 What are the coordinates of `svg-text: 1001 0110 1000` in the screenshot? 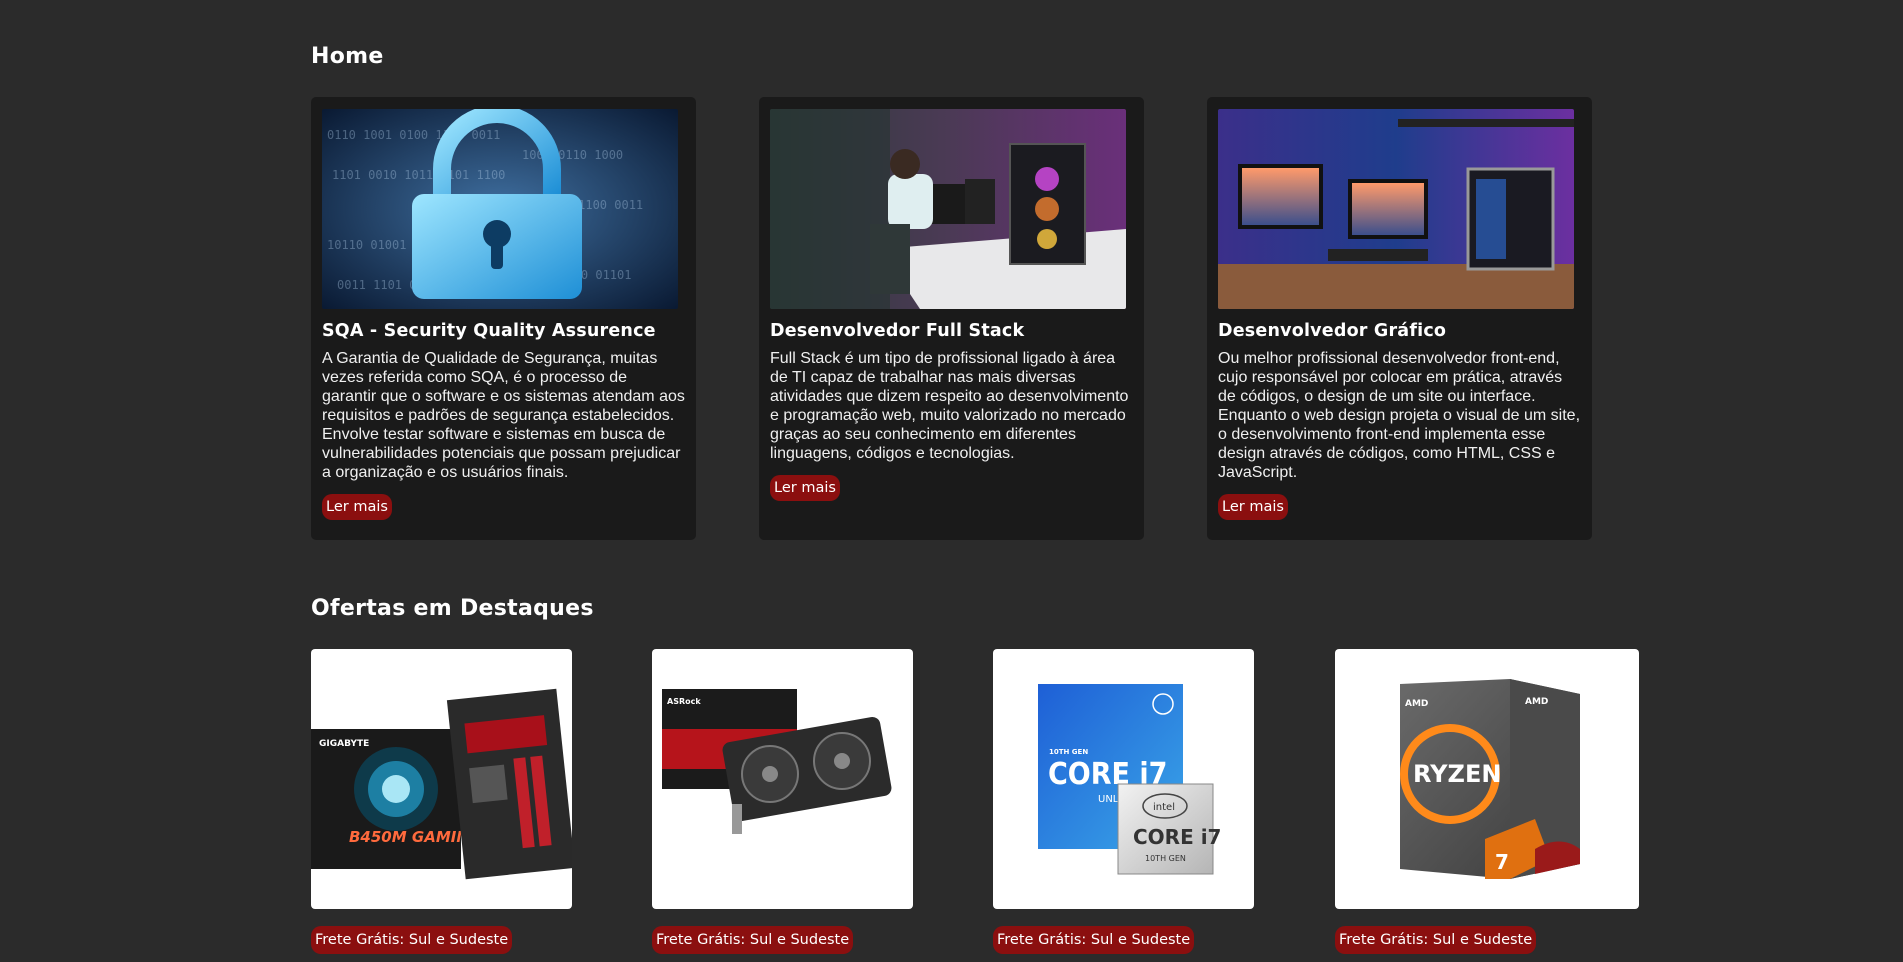 It's located at (572, 155).